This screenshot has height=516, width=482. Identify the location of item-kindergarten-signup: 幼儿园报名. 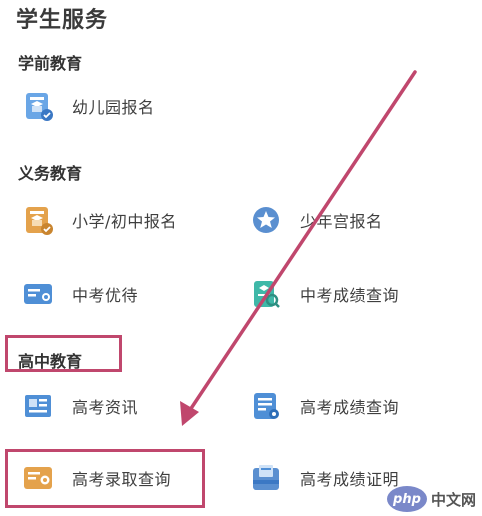
(88, 106).